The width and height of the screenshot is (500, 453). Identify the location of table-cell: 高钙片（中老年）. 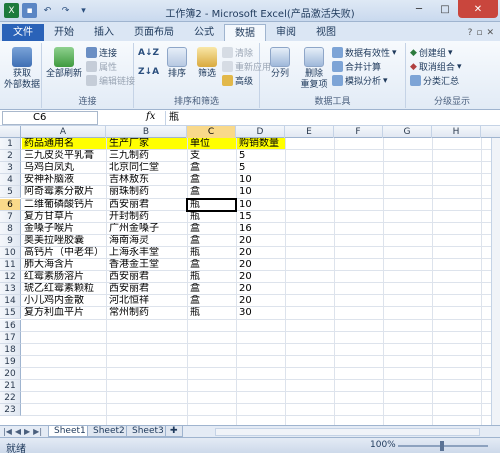
(64, 252).